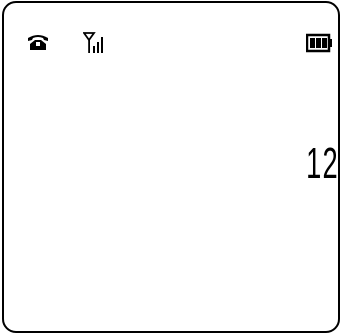 Image resolution: width=344 pixels, height=336 pixels. I want to click on status-bar, so click(171, 23).